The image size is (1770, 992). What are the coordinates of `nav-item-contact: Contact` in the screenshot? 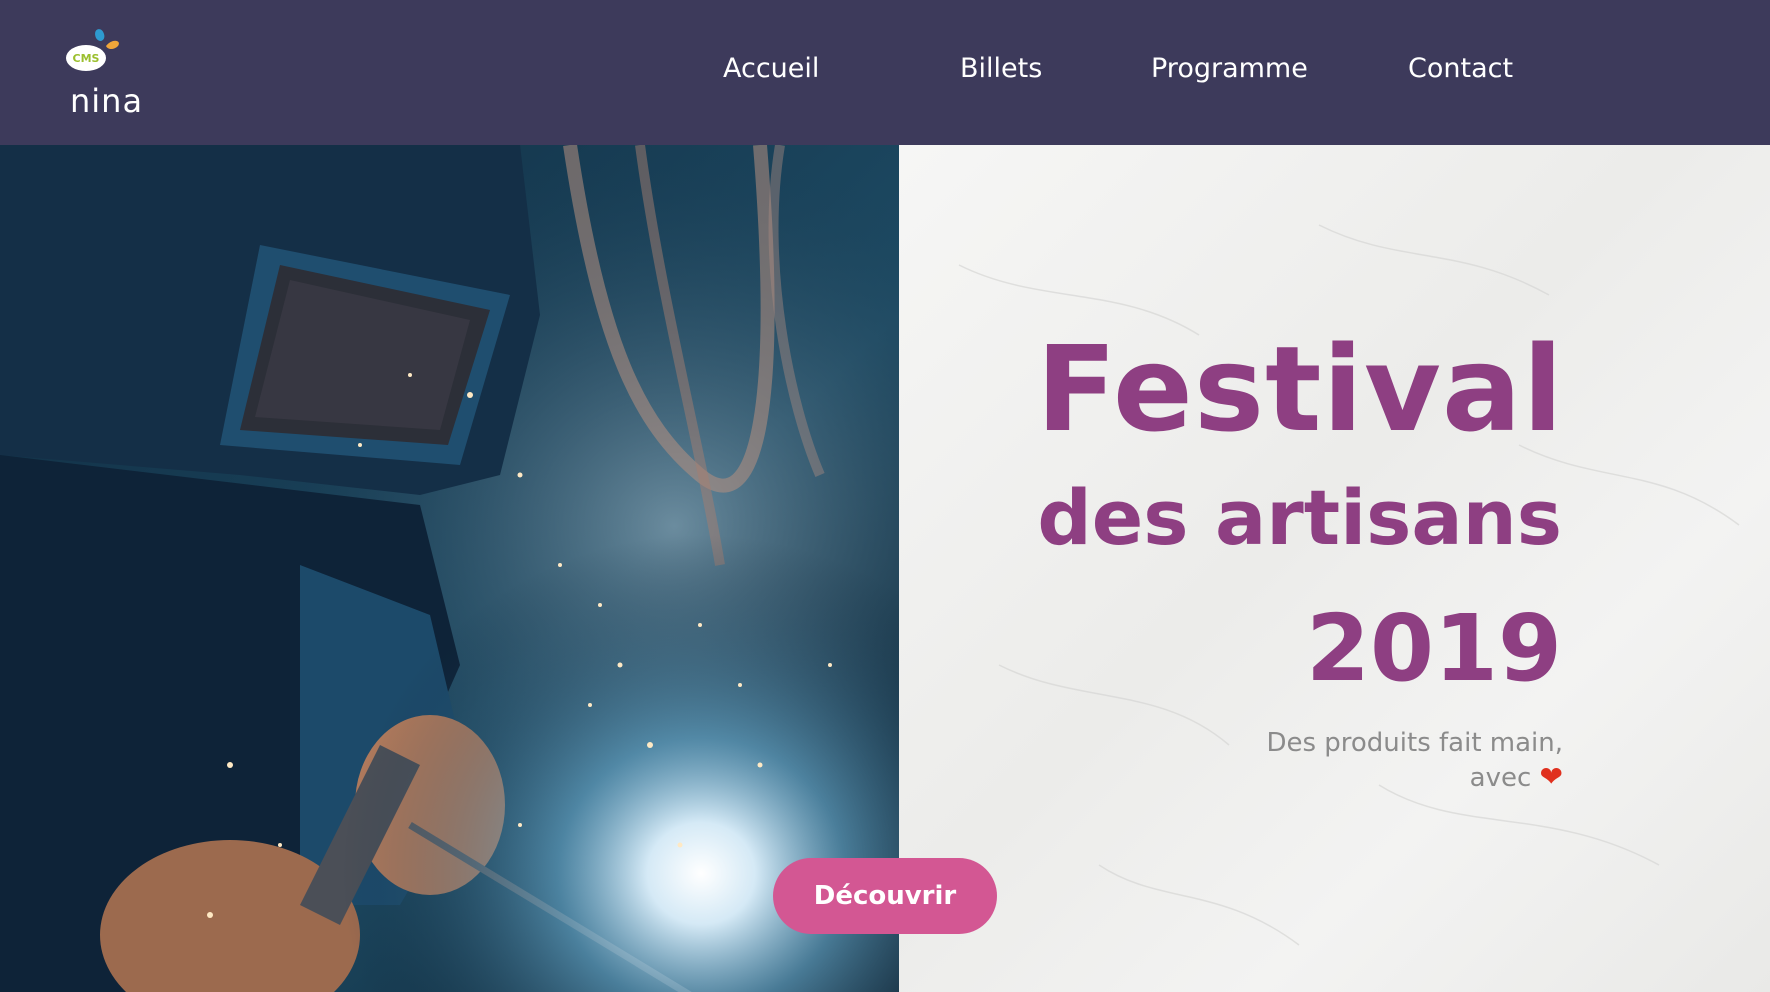 It's located at (1460, 68).